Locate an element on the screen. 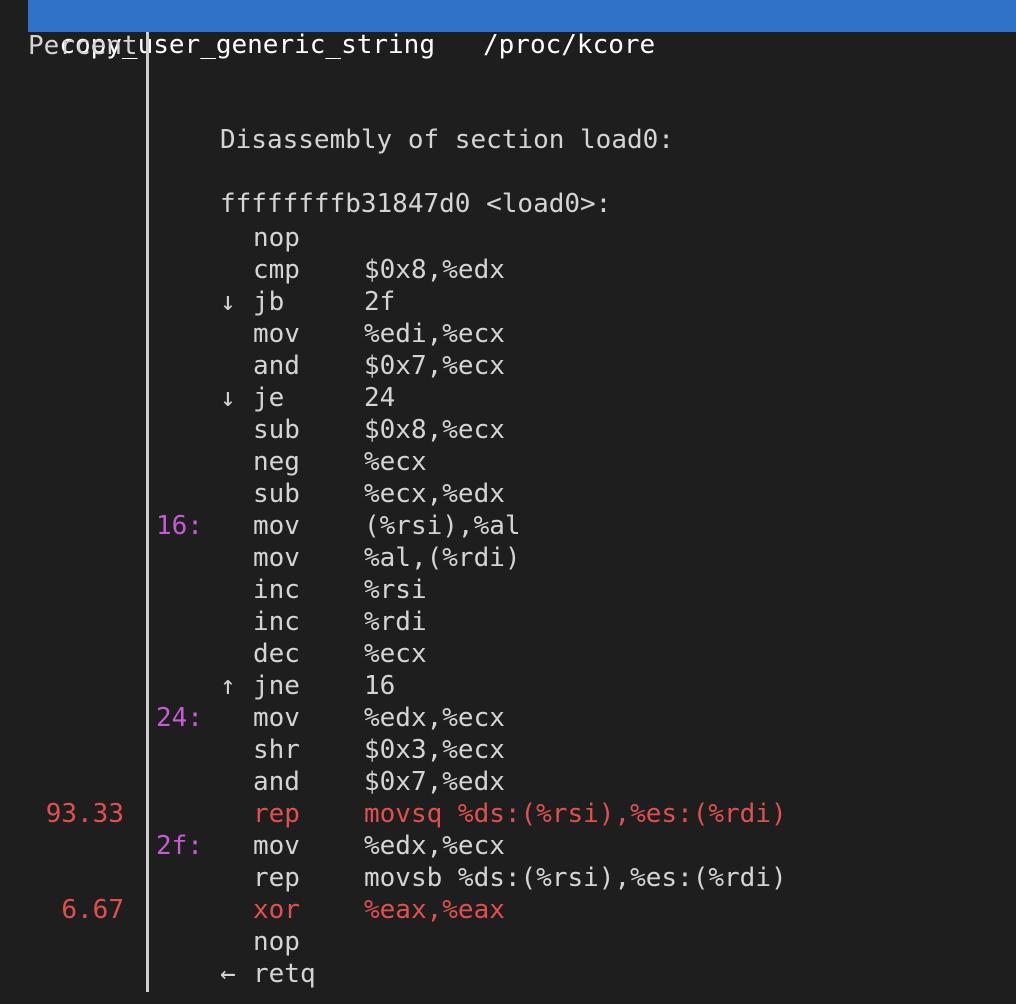 The width and height of the screenshot is (1016, 1004). mnemonic: xor is located at coordinates (276, 910).